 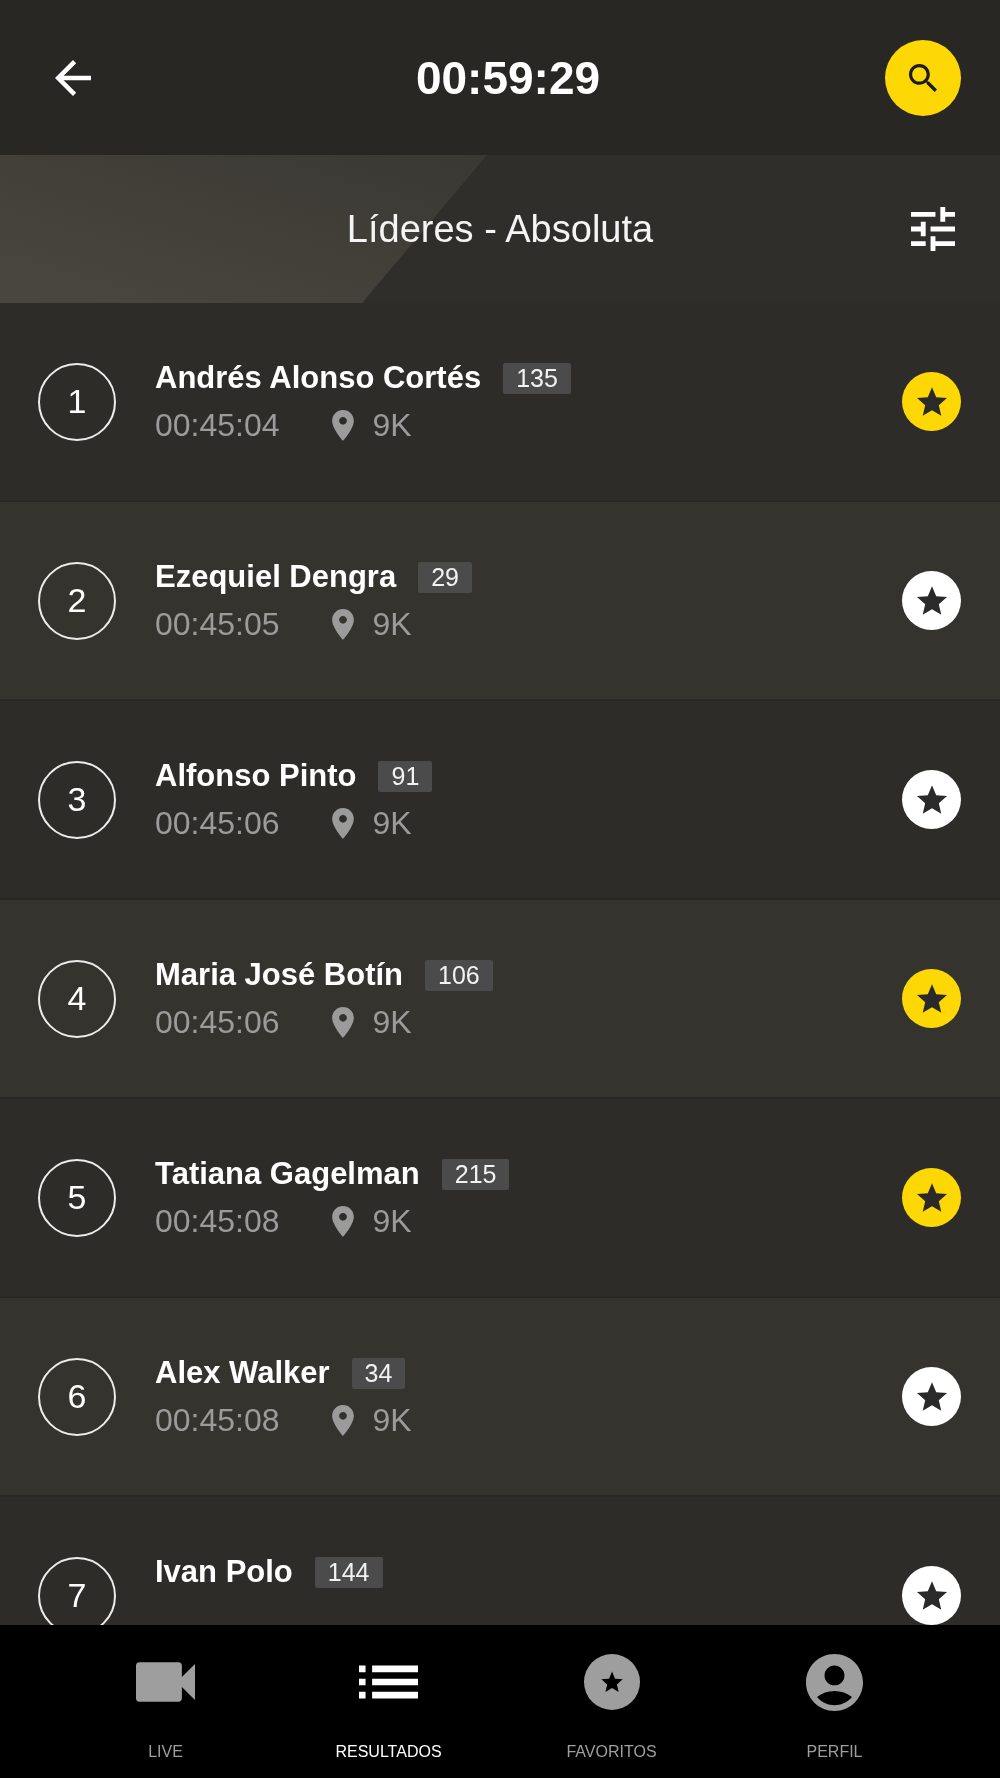 What do you see at coordinates (923, 77) in the screenshot?
I see `search-icon` at bounding box center [923, 77].